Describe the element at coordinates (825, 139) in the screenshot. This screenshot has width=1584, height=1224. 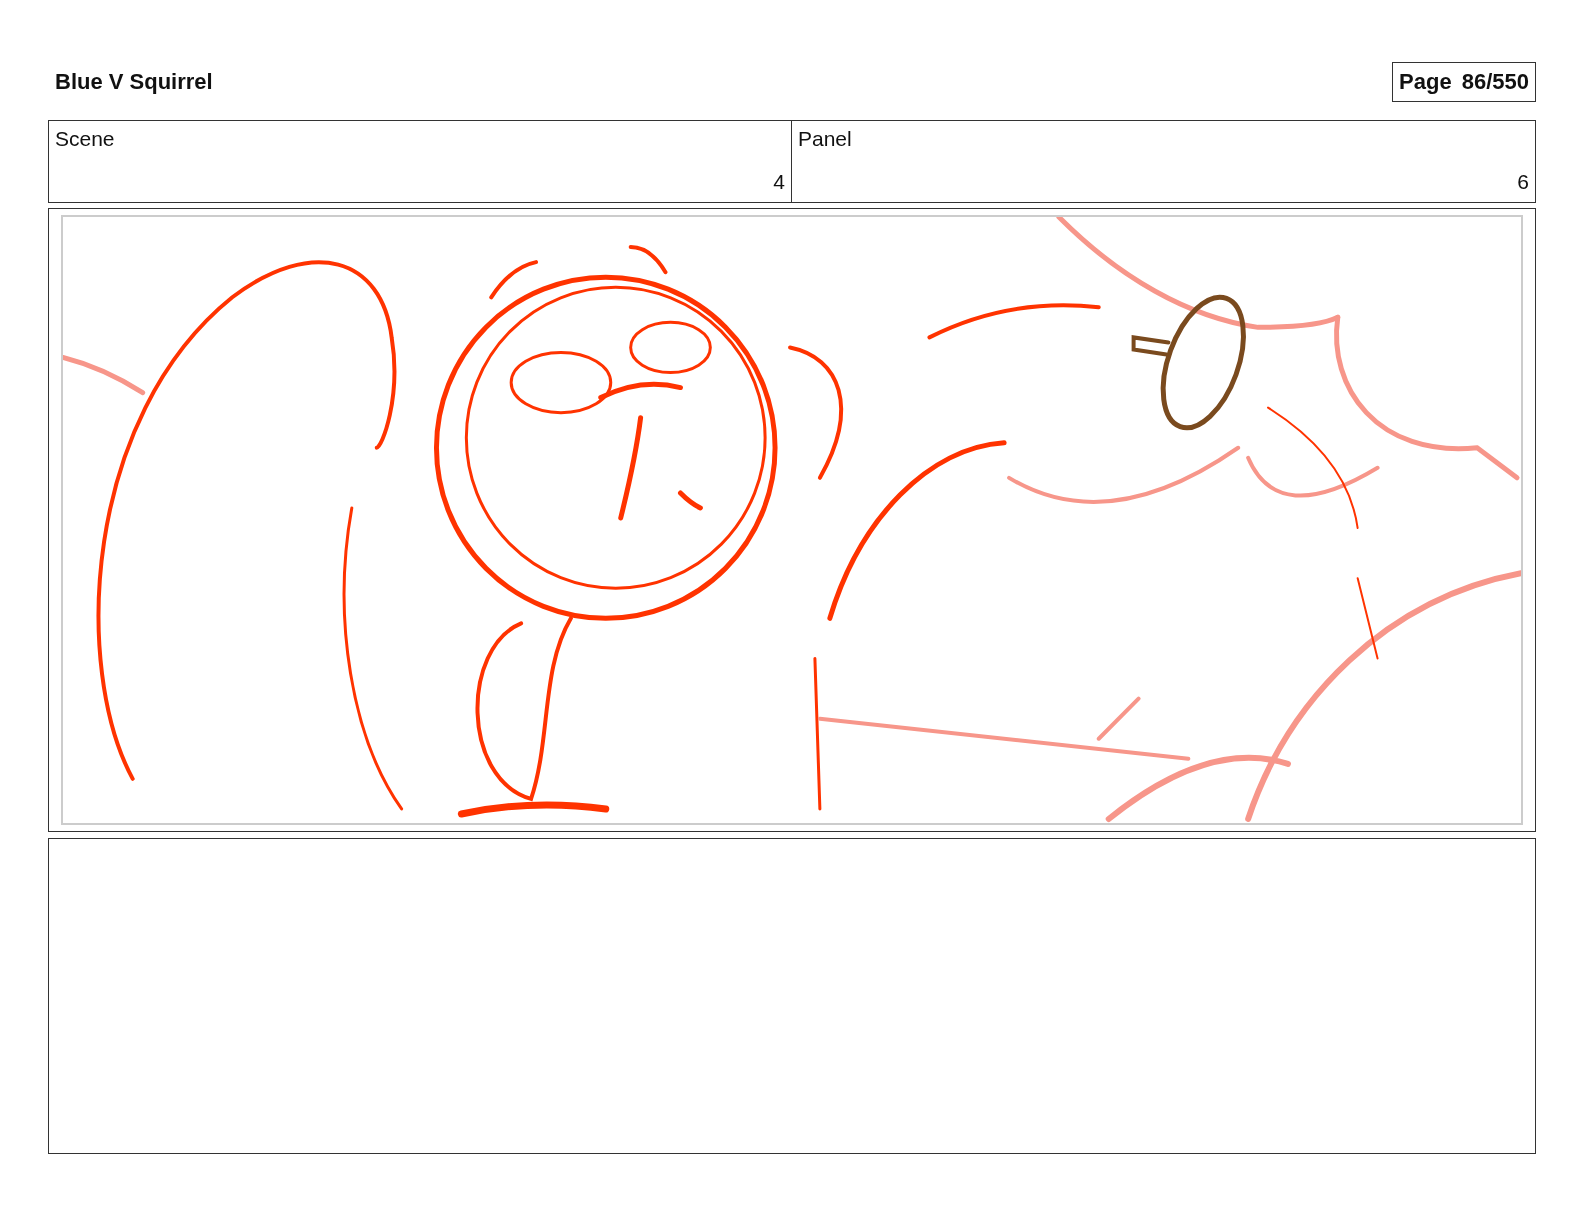
I see `field-label: Panel` at that location.